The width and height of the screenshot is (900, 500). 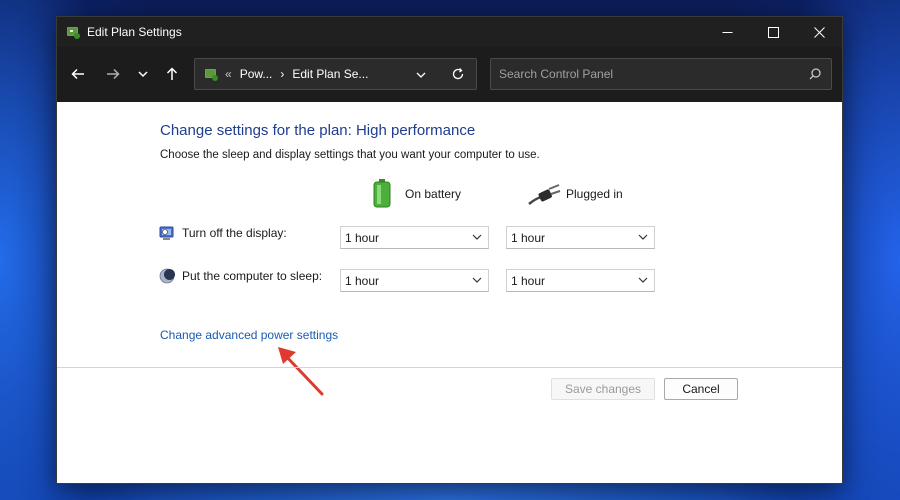 I want to click on forward-button, so click(x=113, y=74).